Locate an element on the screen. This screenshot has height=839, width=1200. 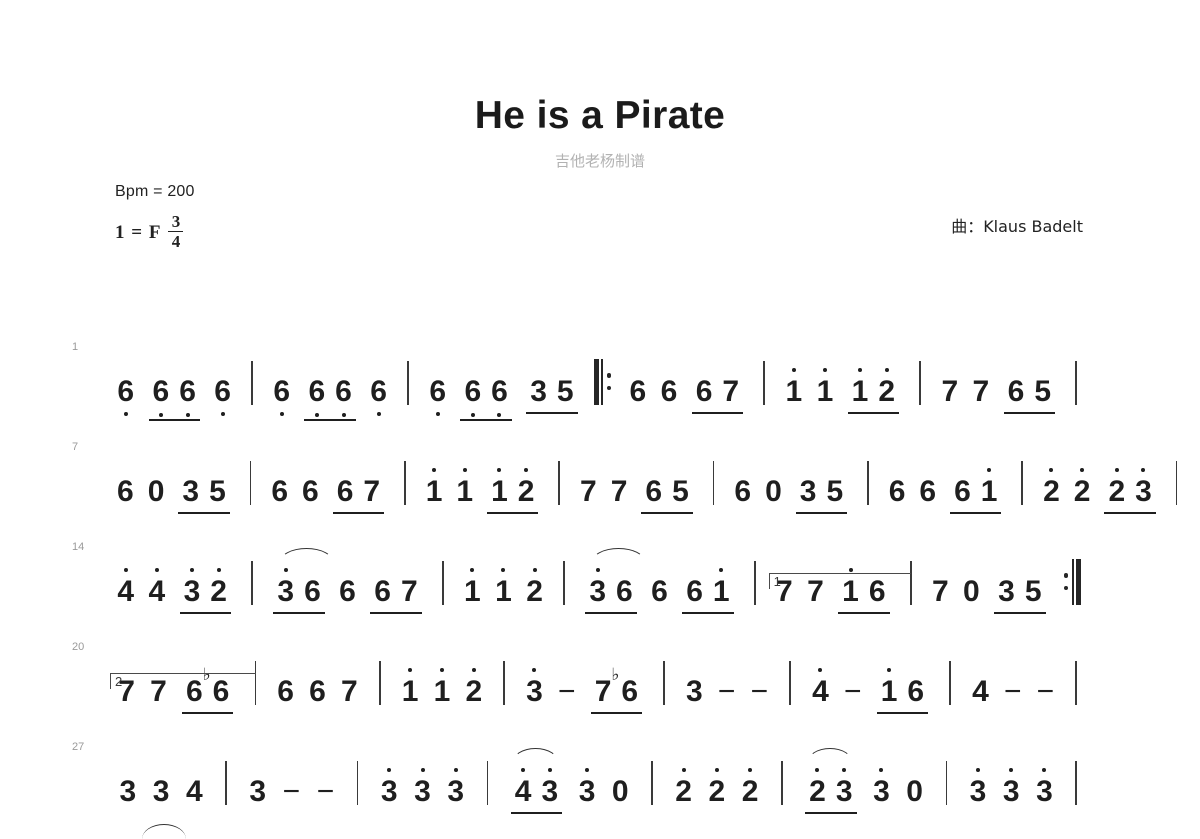
time-signature: 3 4 is located at coordinates (176, 231).